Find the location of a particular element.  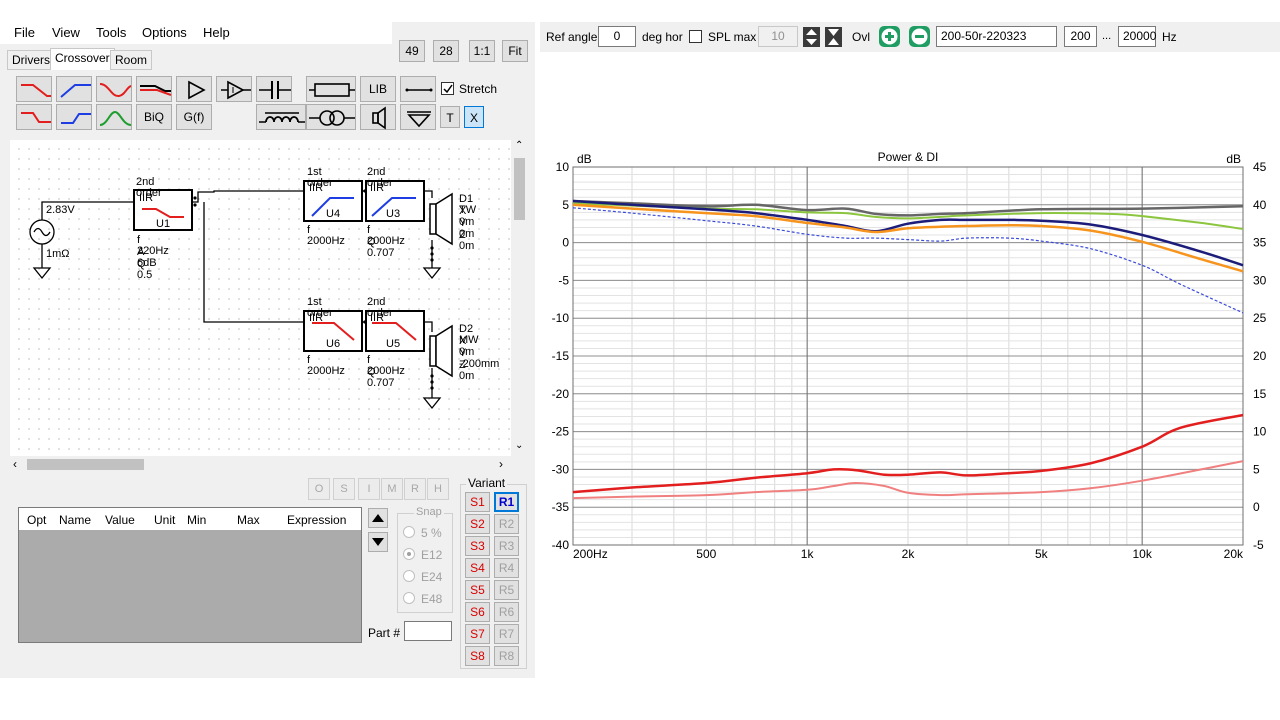

y-tick-label: -20 is located at coordinates (561, 394).